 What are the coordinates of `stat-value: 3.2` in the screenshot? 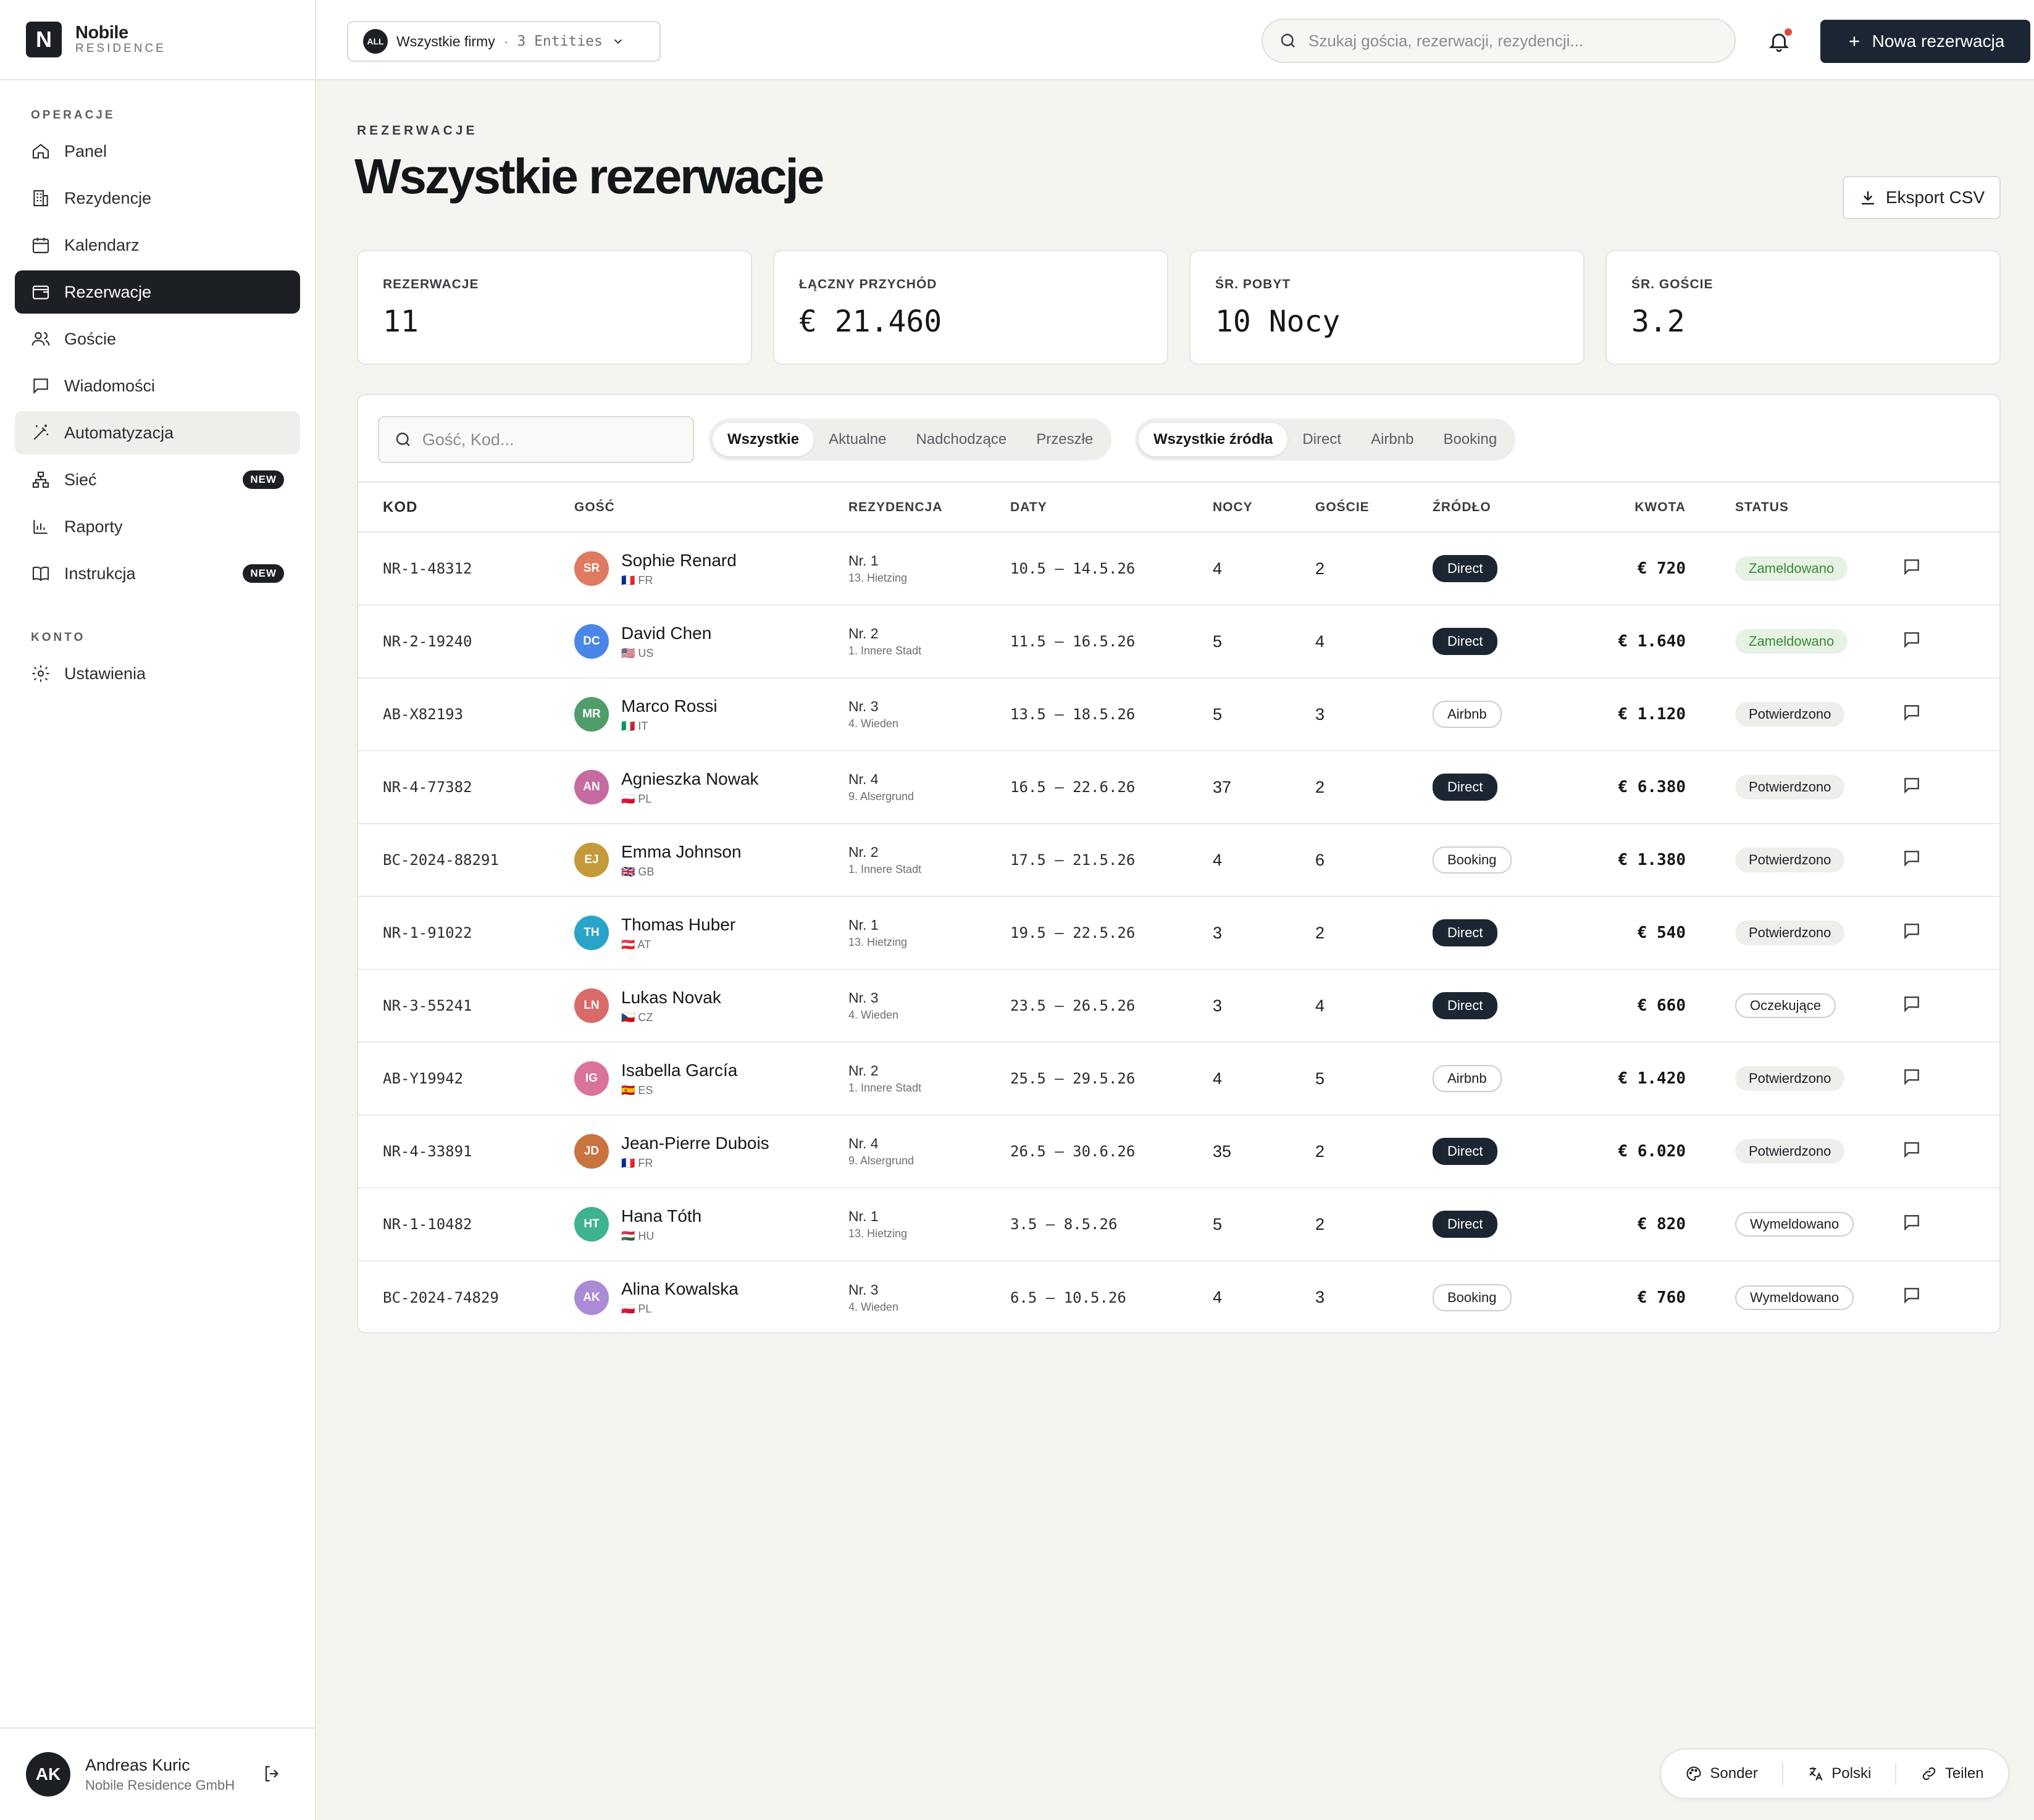 It's located at (1658, 321).